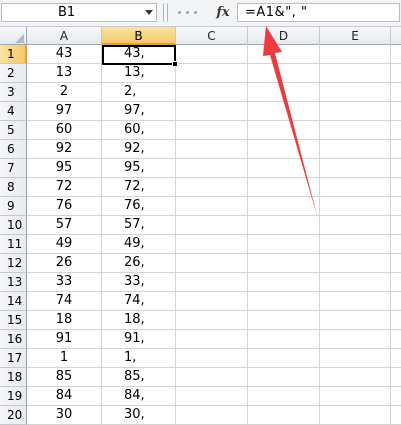 This screenshot has width=401, height=425. What do you see at coordinates (139, 92) in the screenshot?
I see `cell-b: 2,` at bounding box center [139, 92].